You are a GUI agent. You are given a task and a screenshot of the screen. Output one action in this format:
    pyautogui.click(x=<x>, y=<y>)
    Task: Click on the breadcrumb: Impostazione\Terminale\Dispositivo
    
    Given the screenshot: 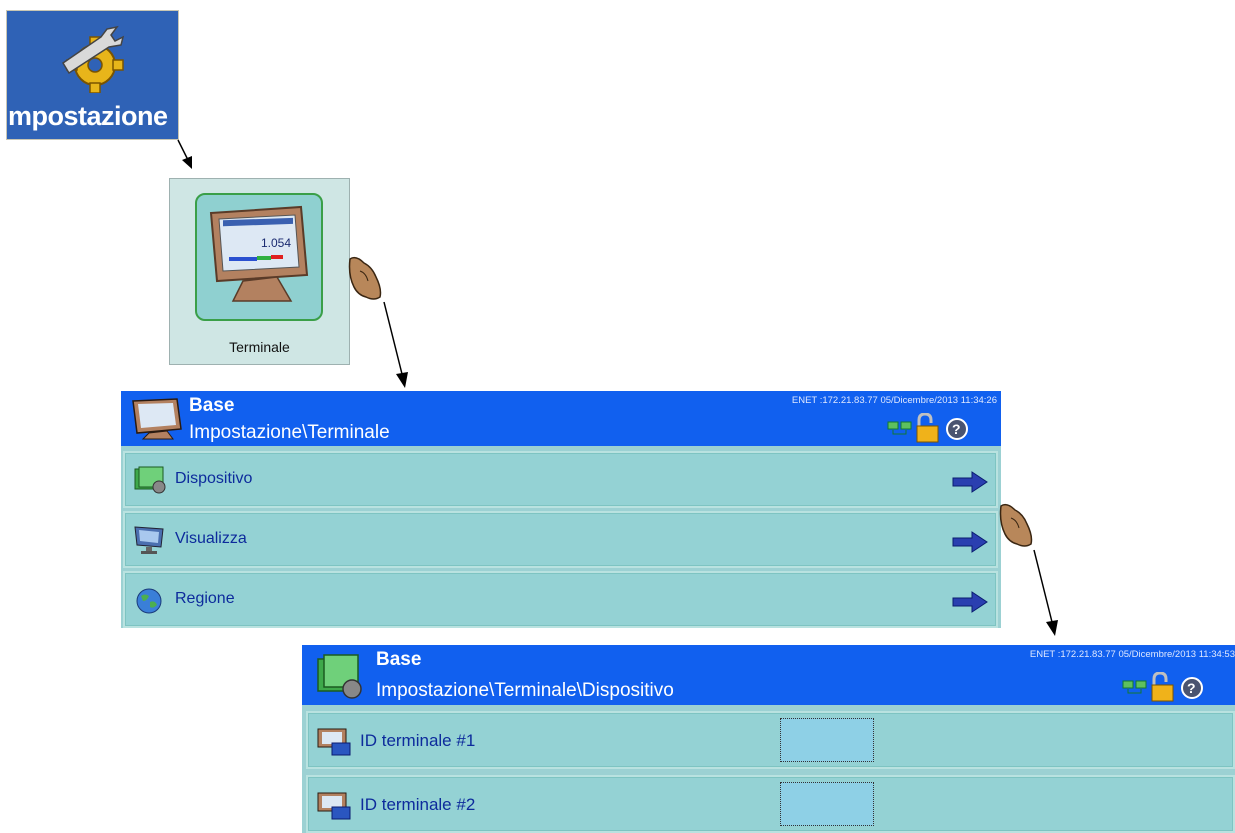 What is the action you would take?
    pyautogui.click(x=525, y=690)
    